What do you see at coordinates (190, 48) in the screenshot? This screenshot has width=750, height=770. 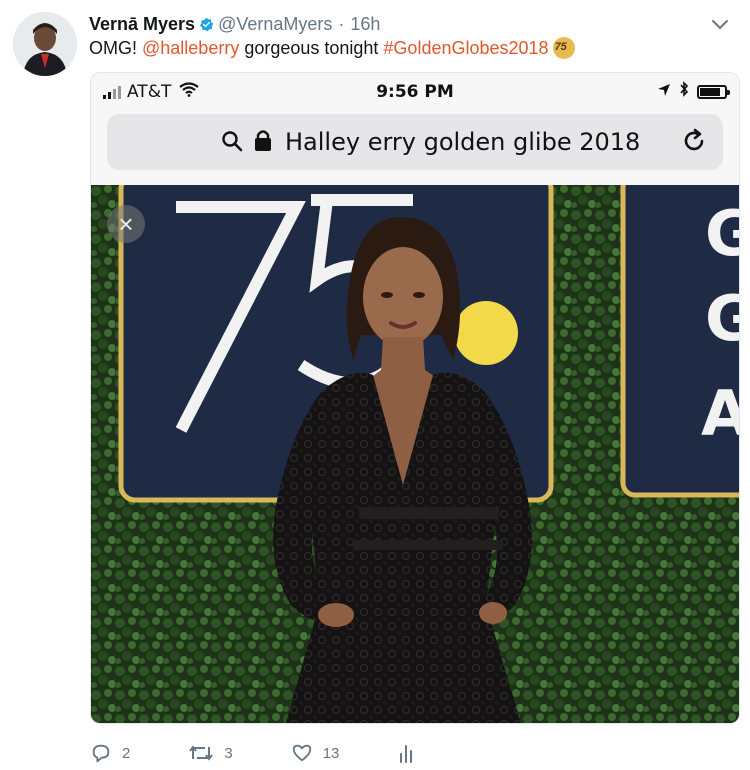 I see `mention-link: @halleberry` at bounding box center [190, 48].